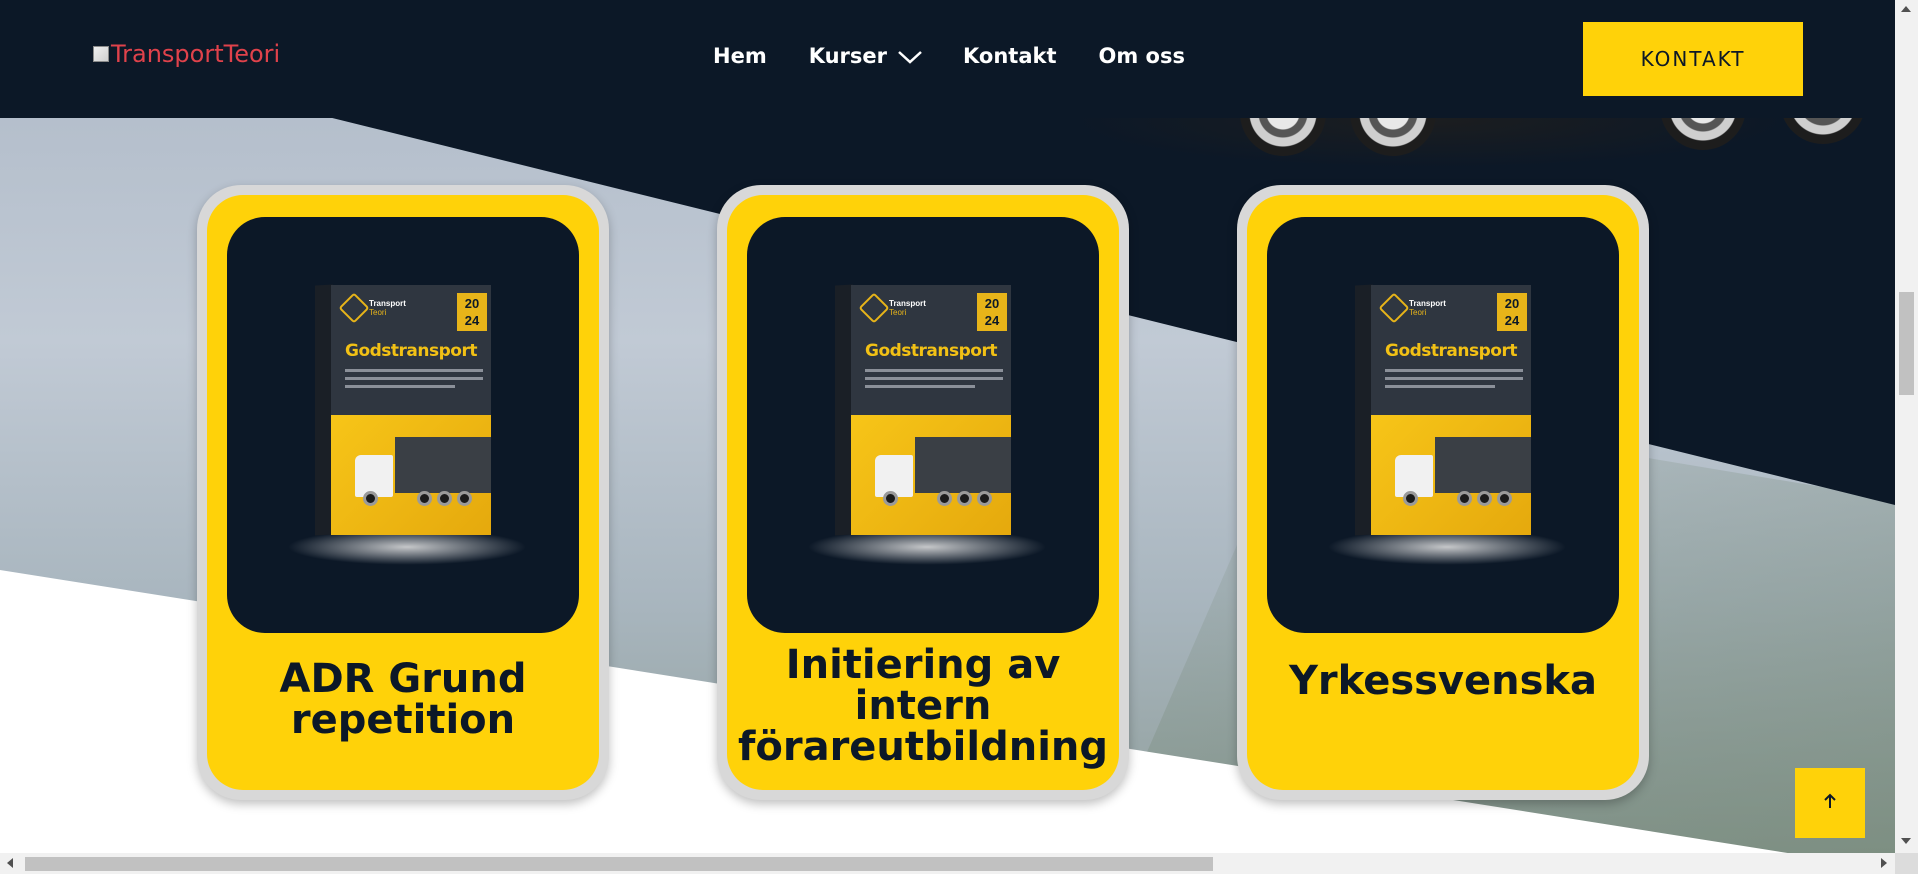 The height and width of the screenshot is (874, 1918). Describe the element at coordinates (10, 863) in the screenshot. I see `scroll-left-arrow-icon` at that location.